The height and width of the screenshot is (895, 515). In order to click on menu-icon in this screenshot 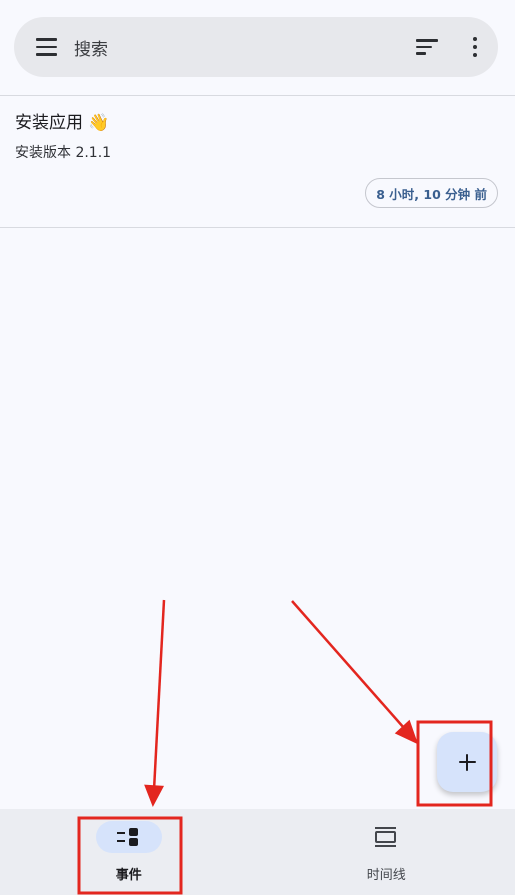, I will do `click(48, 47)`.